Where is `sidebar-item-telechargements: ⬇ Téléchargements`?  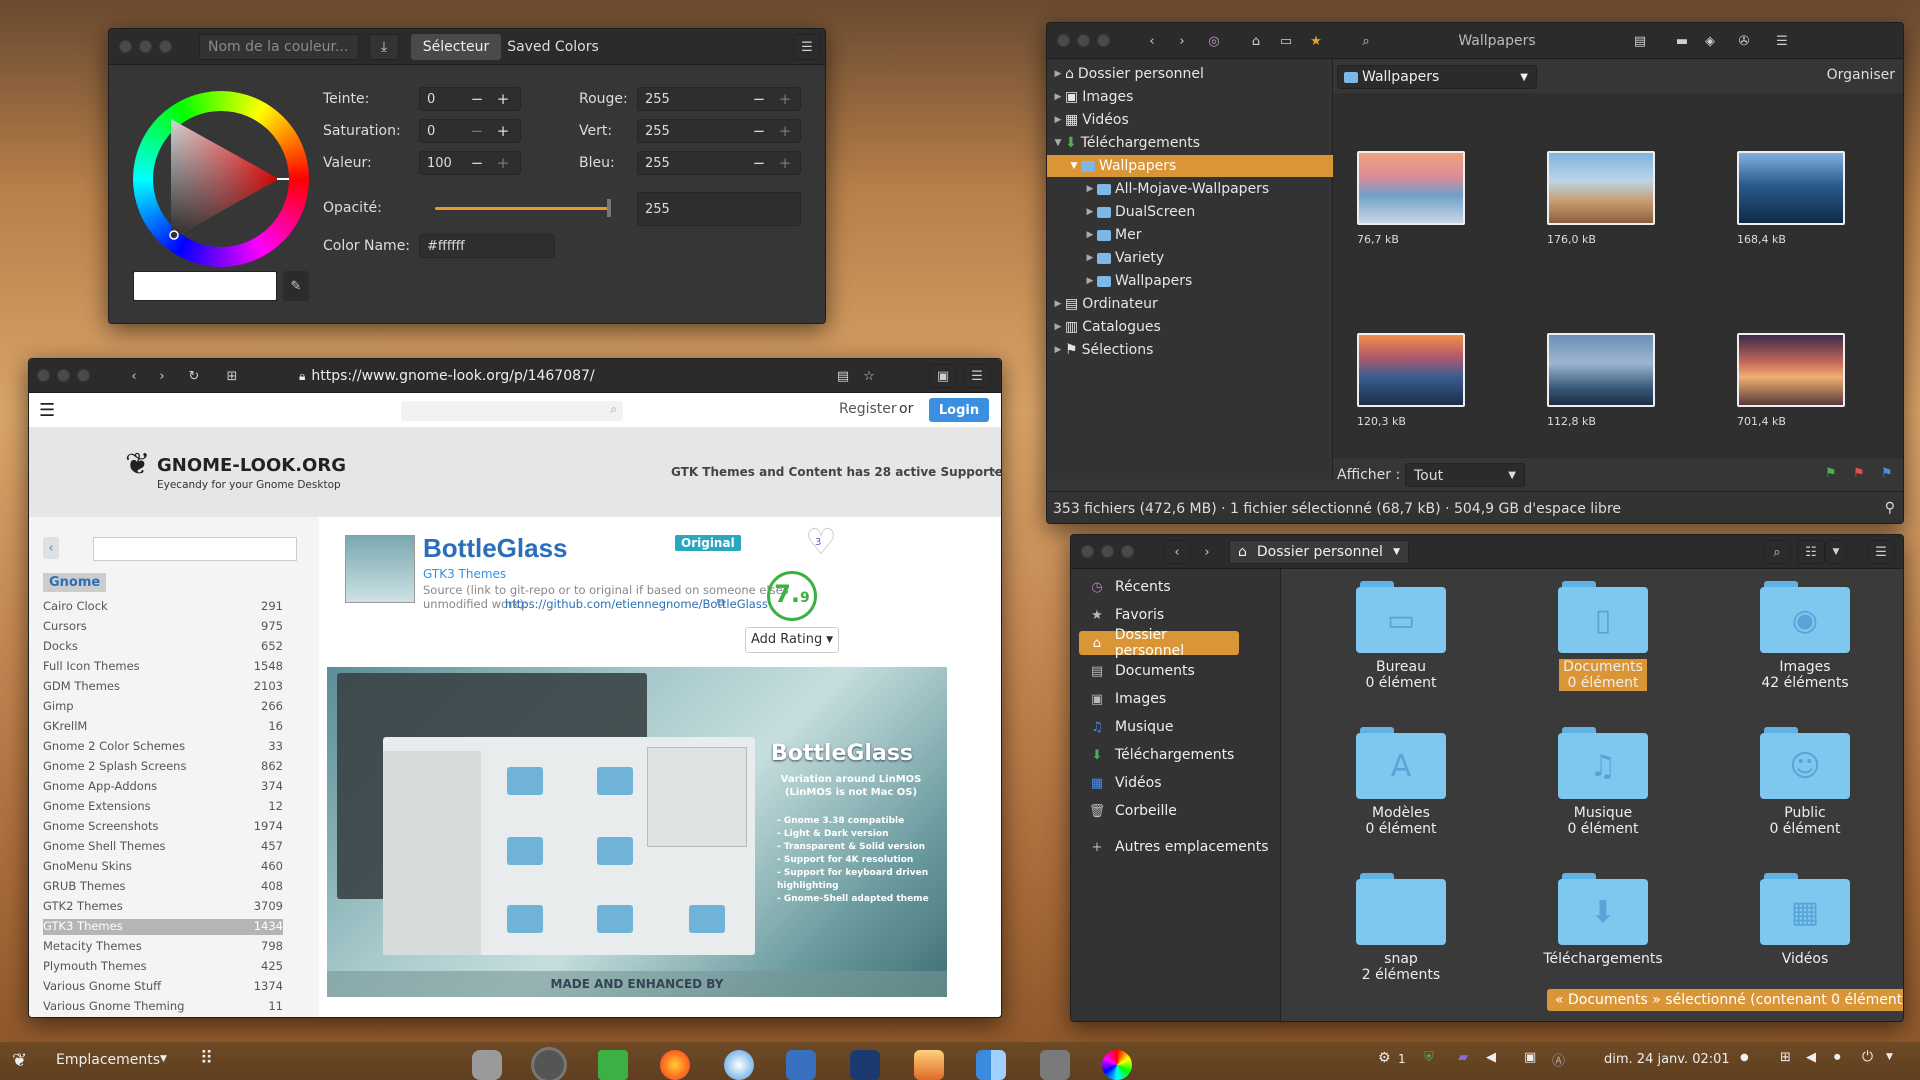
sidebar-item-telechargements: ⬇ Téléchargements is located at coordinates (1159, 755).